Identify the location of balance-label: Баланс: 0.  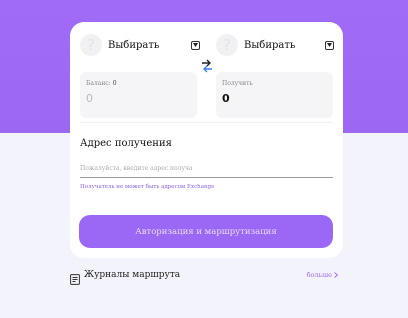
(101, 83).